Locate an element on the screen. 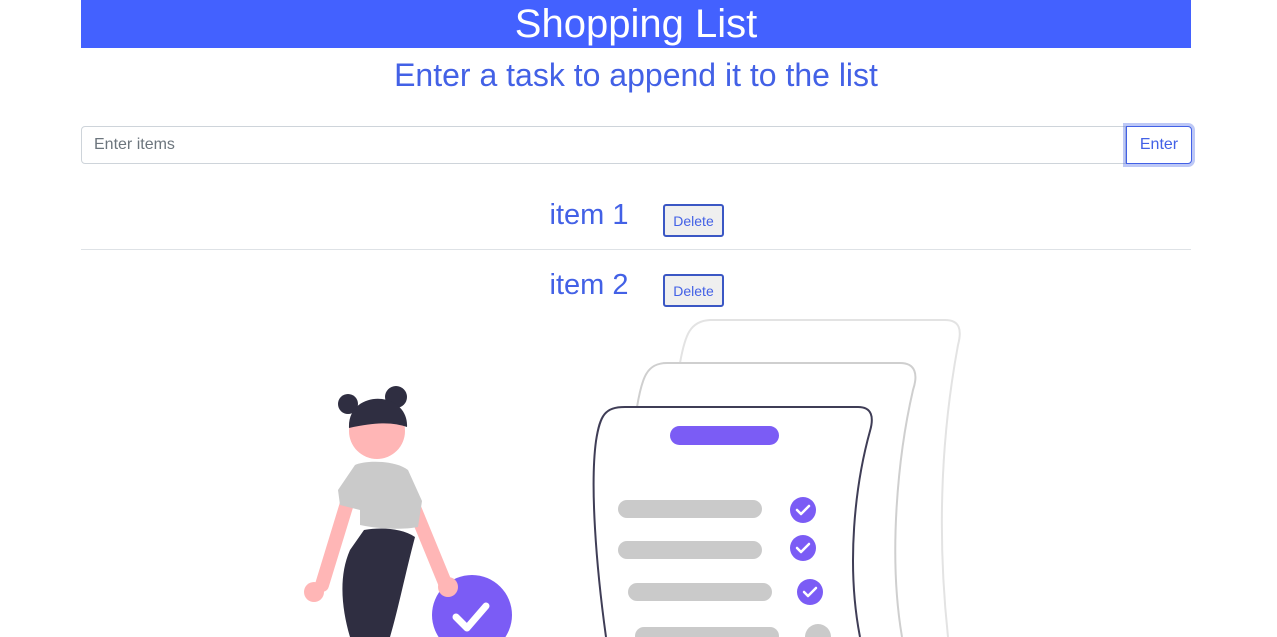 Image resolution: width=1277 pixels, height=637 pixels. list-item: item 1 Delete is located at coordinates (636, 215).